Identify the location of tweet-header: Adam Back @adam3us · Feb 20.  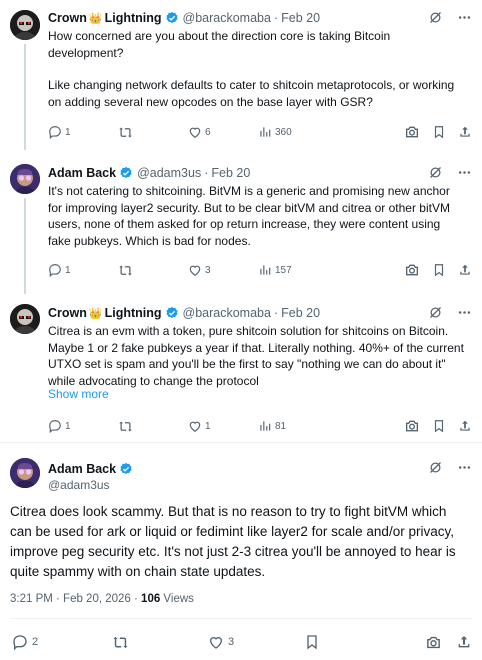
(260, 173).